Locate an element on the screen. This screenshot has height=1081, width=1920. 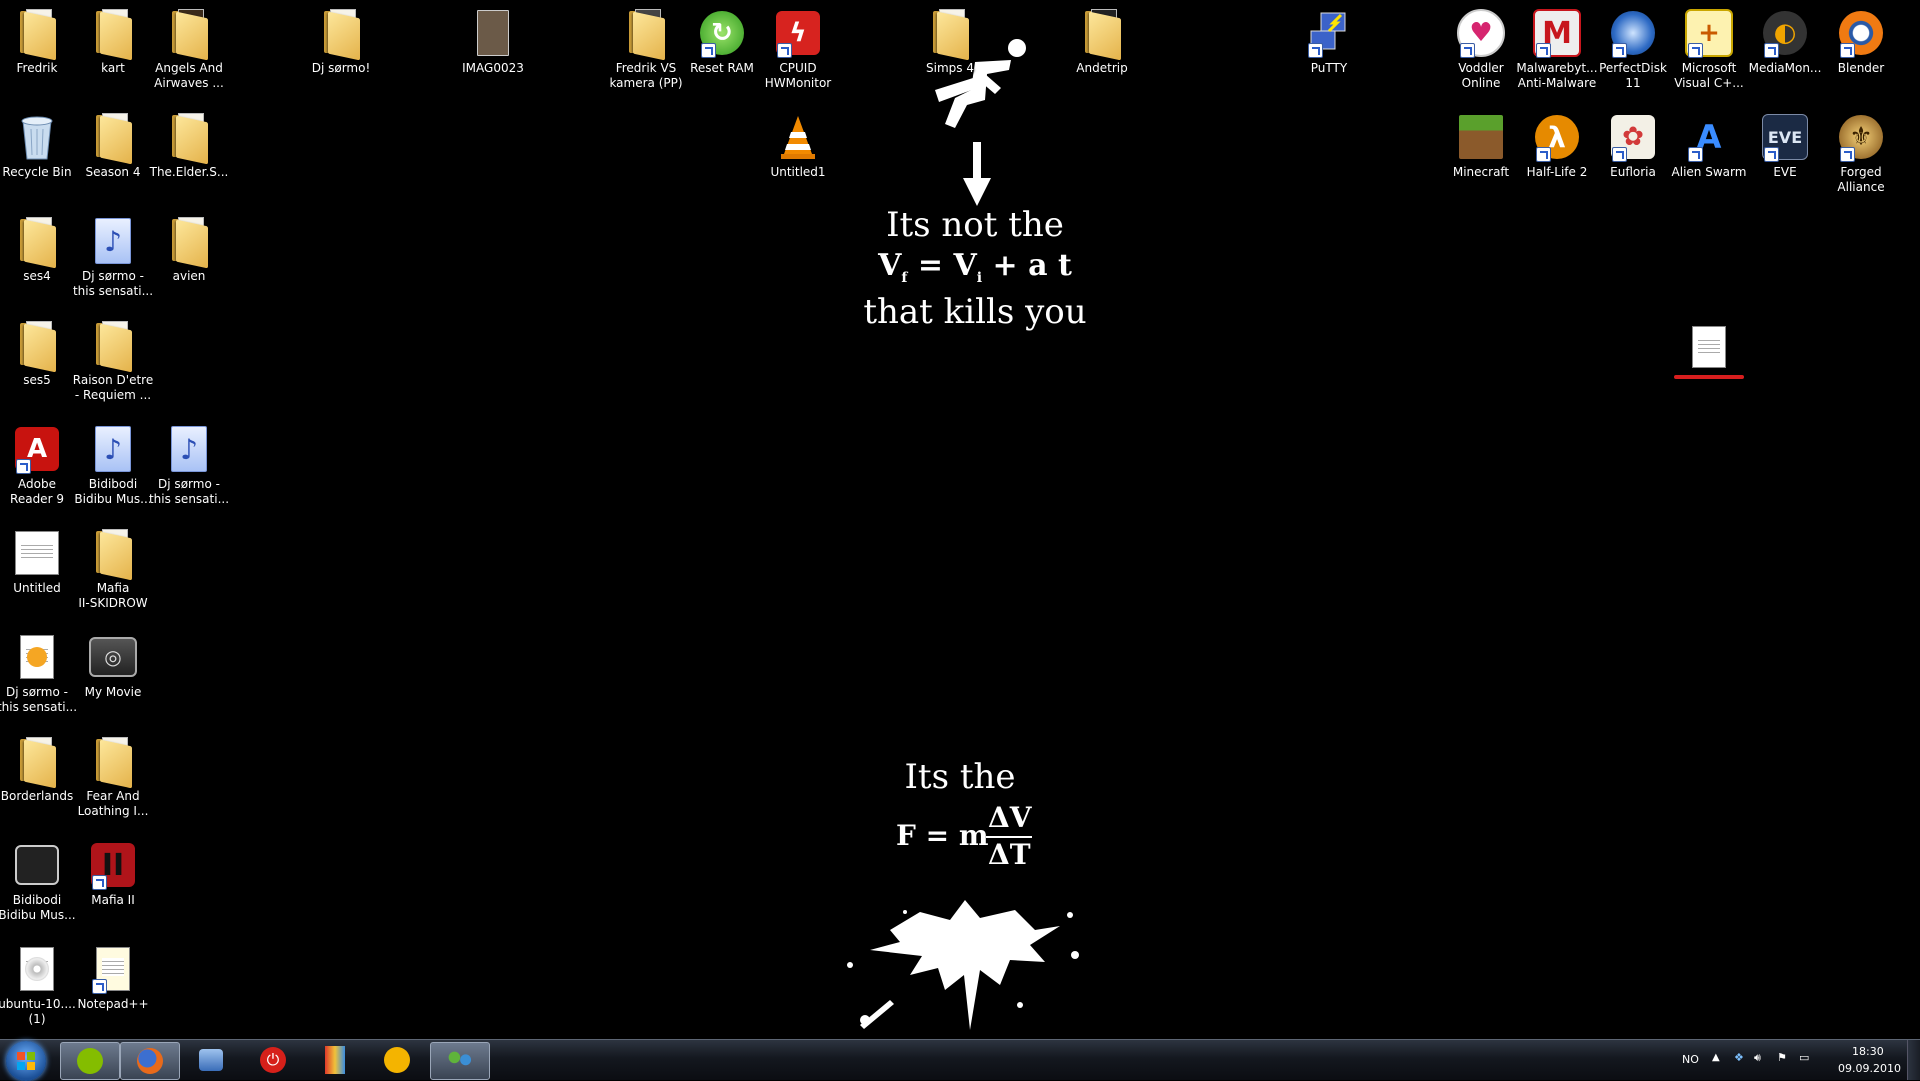
ccleaner-icon is located at coordinates (335, 1060).